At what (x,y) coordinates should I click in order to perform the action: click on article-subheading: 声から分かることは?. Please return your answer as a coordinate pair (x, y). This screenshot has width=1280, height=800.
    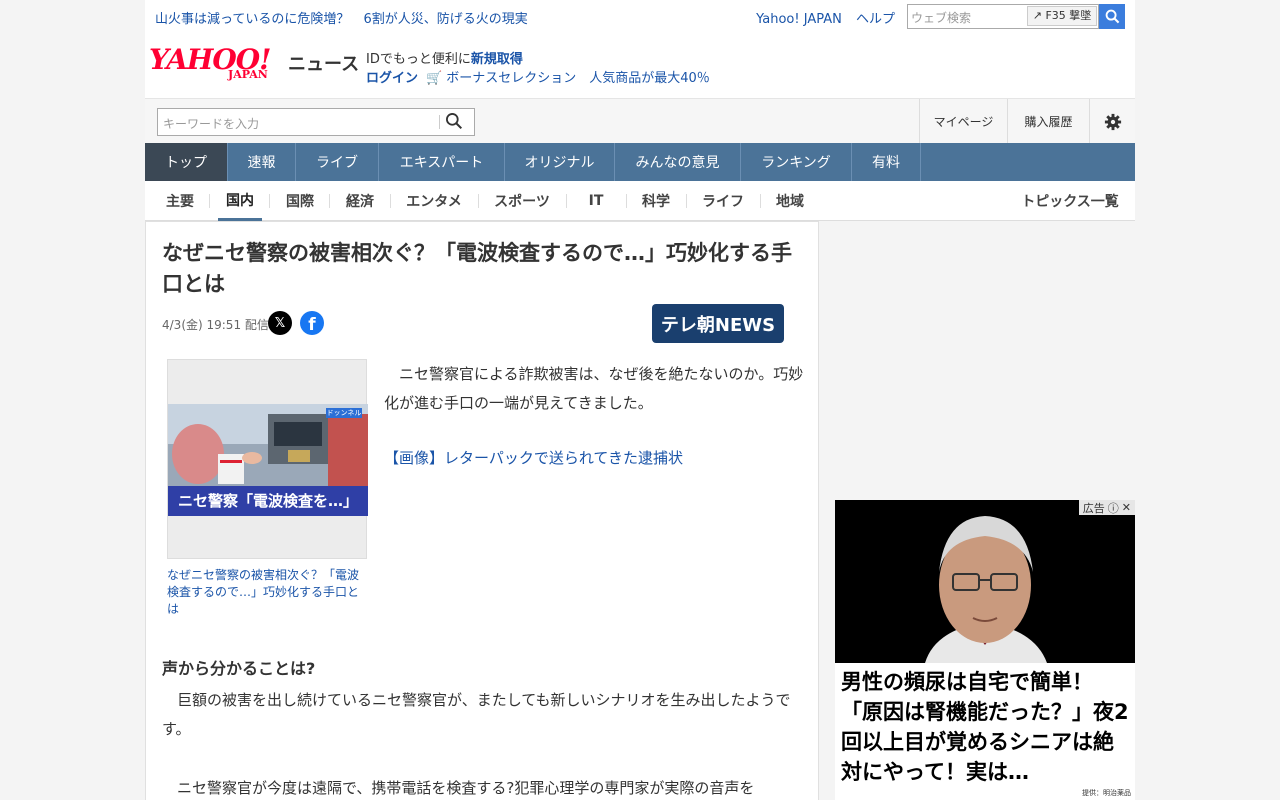
    Looking at the image, I should click on (239, 668).